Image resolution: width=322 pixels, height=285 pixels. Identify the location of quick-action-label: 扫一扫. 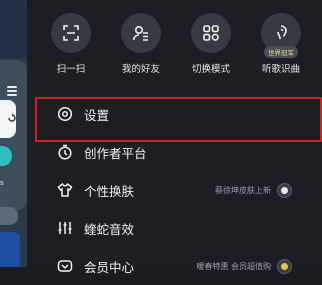
(71, 69).